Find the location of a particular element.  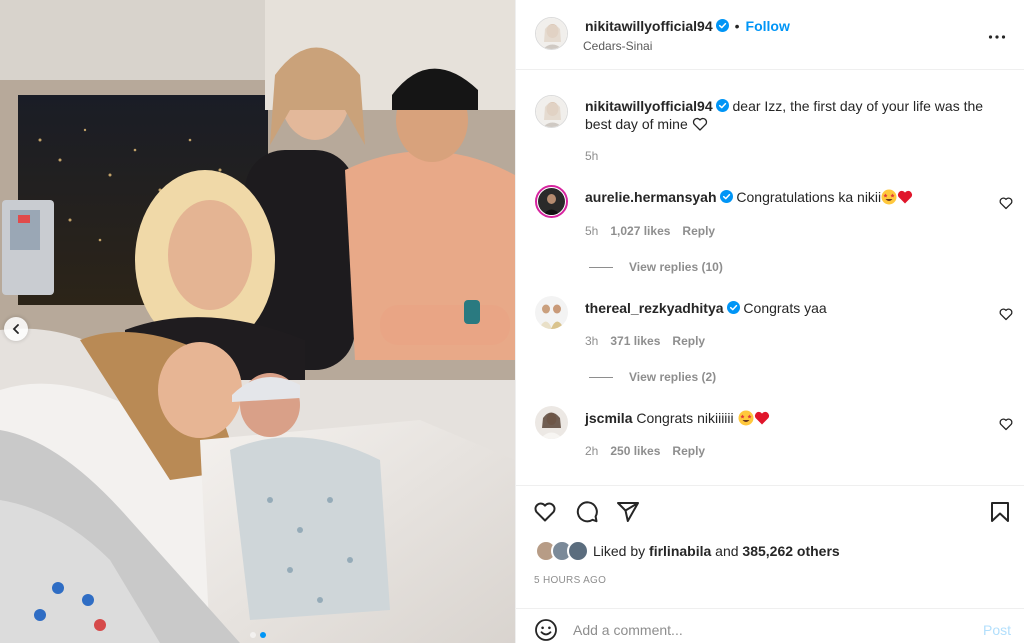

comment-username: jscmila is located at coordinates (608, 418).